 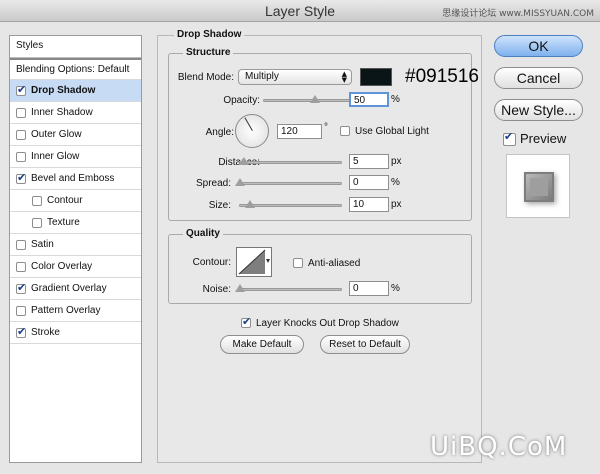 I want to click on style-item-label: Inner Shadow, so click(x=62, y=112).